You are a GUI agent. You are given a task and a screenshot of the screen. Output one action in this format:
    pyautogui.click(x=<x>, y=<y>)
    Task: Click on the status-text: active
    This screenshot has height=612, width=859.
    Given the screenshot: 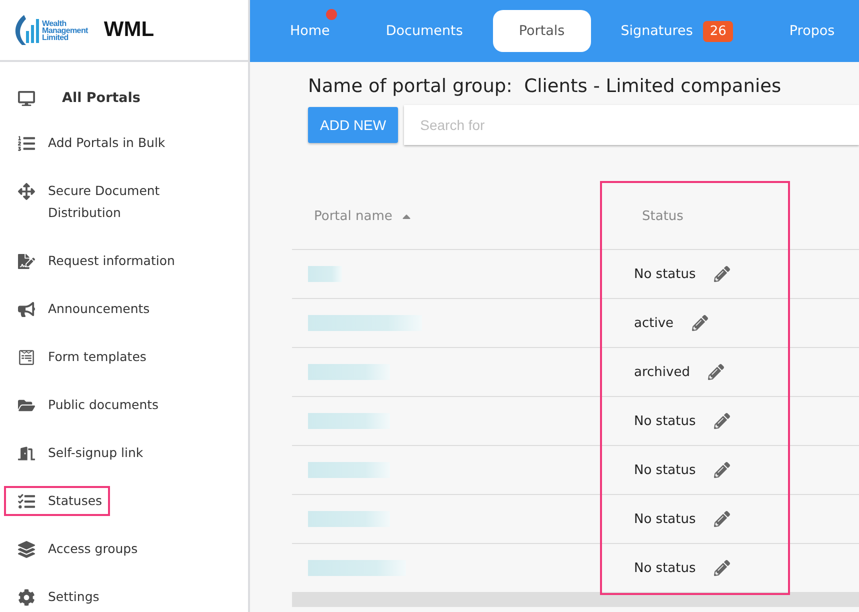 What is the action you would take?
    pyautogui.click(x=654, y=323)
    